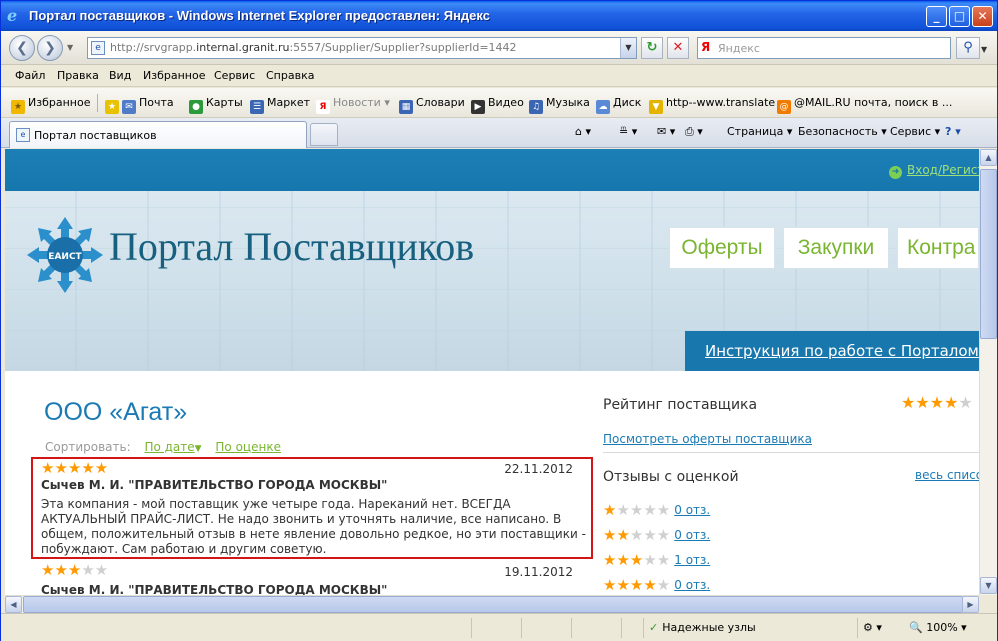  Describe the element at coordinates (290, 75) in the screenshot. I see `menu-help: Справка` at that location.